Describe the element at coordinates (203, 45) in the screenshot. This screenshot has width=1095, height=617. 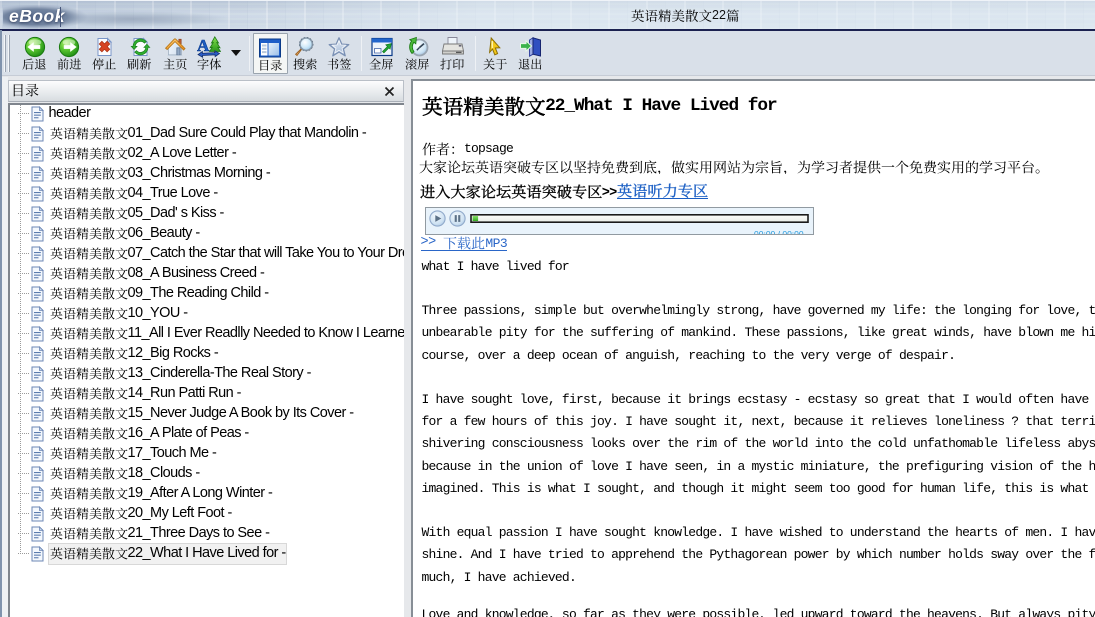
I see `svg-text: A` at that location.